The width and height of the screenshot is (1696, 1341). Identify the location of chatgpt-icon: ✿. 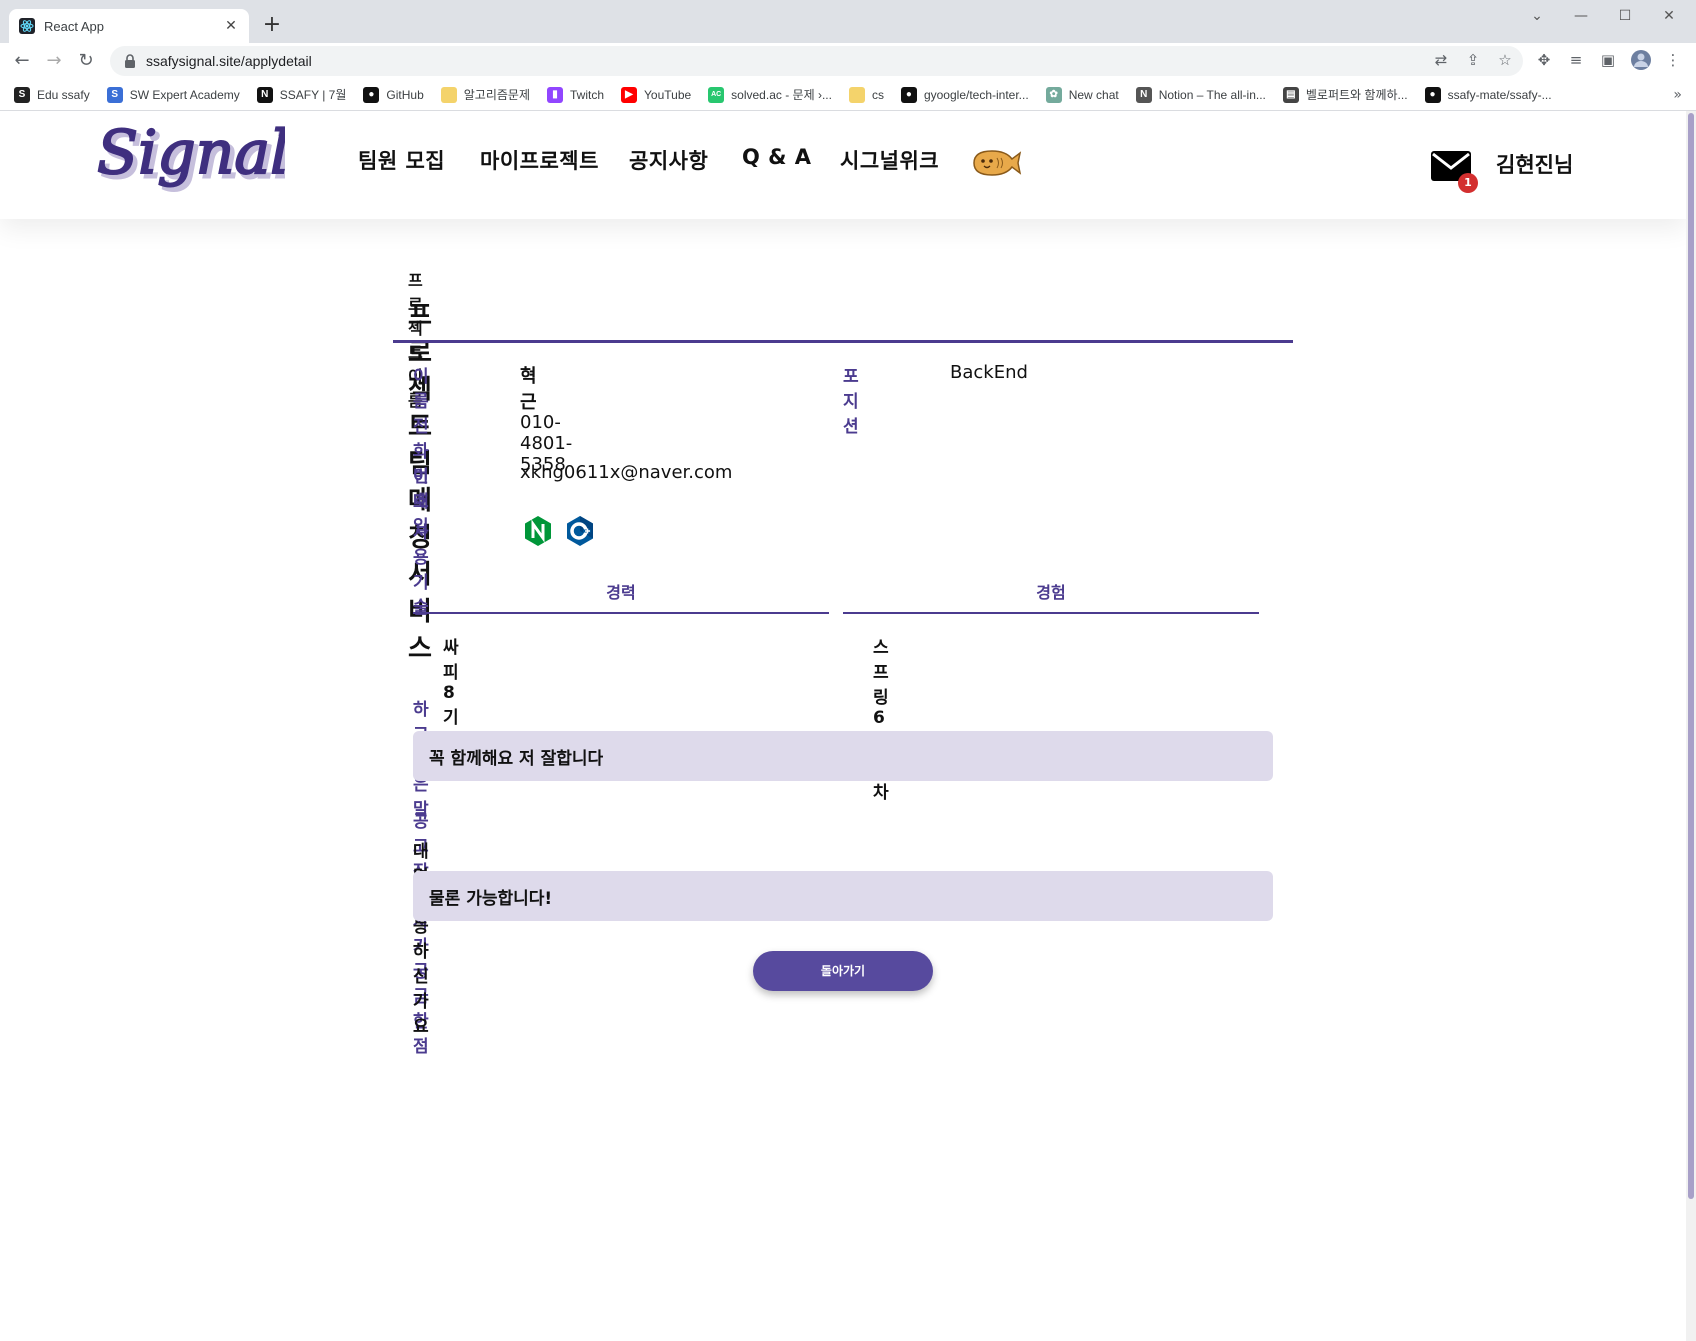
(1053, 94).